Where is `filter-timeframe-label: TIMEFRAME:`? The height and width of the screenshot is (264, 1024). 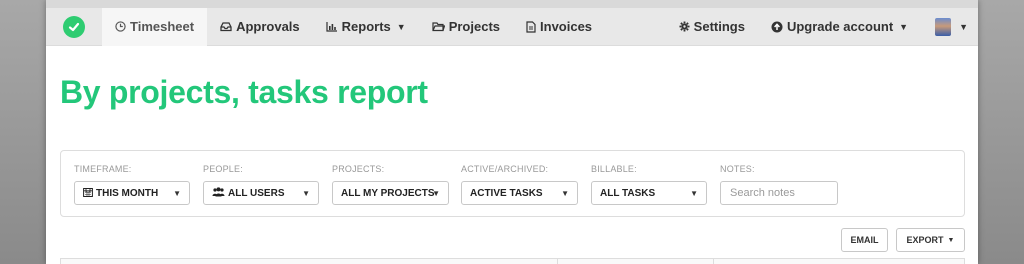
filter-timeframe-label: TIMEFRAME: is located at coordinates (103, 169).